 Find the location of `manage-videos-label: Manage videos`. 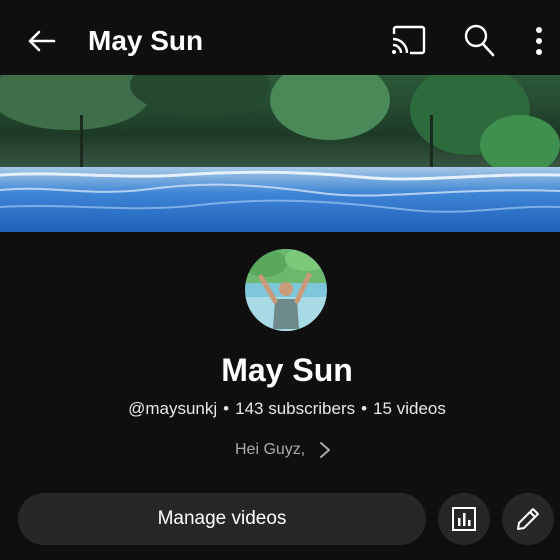

manage-videos-label: Manage videos is located at coordinates (222, 518).